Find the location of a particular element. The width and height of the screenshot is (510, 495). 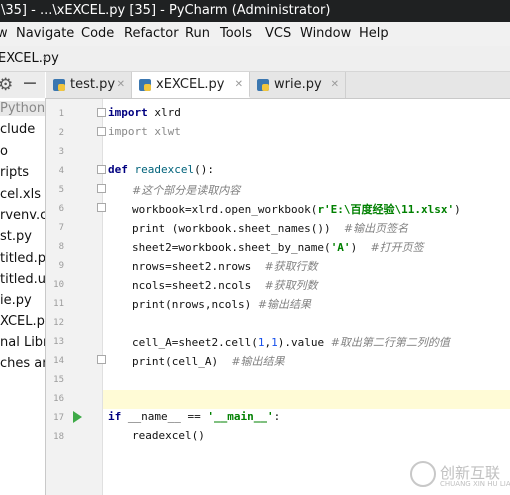

tree-item-lib: o is located at coordinates (4, 151).